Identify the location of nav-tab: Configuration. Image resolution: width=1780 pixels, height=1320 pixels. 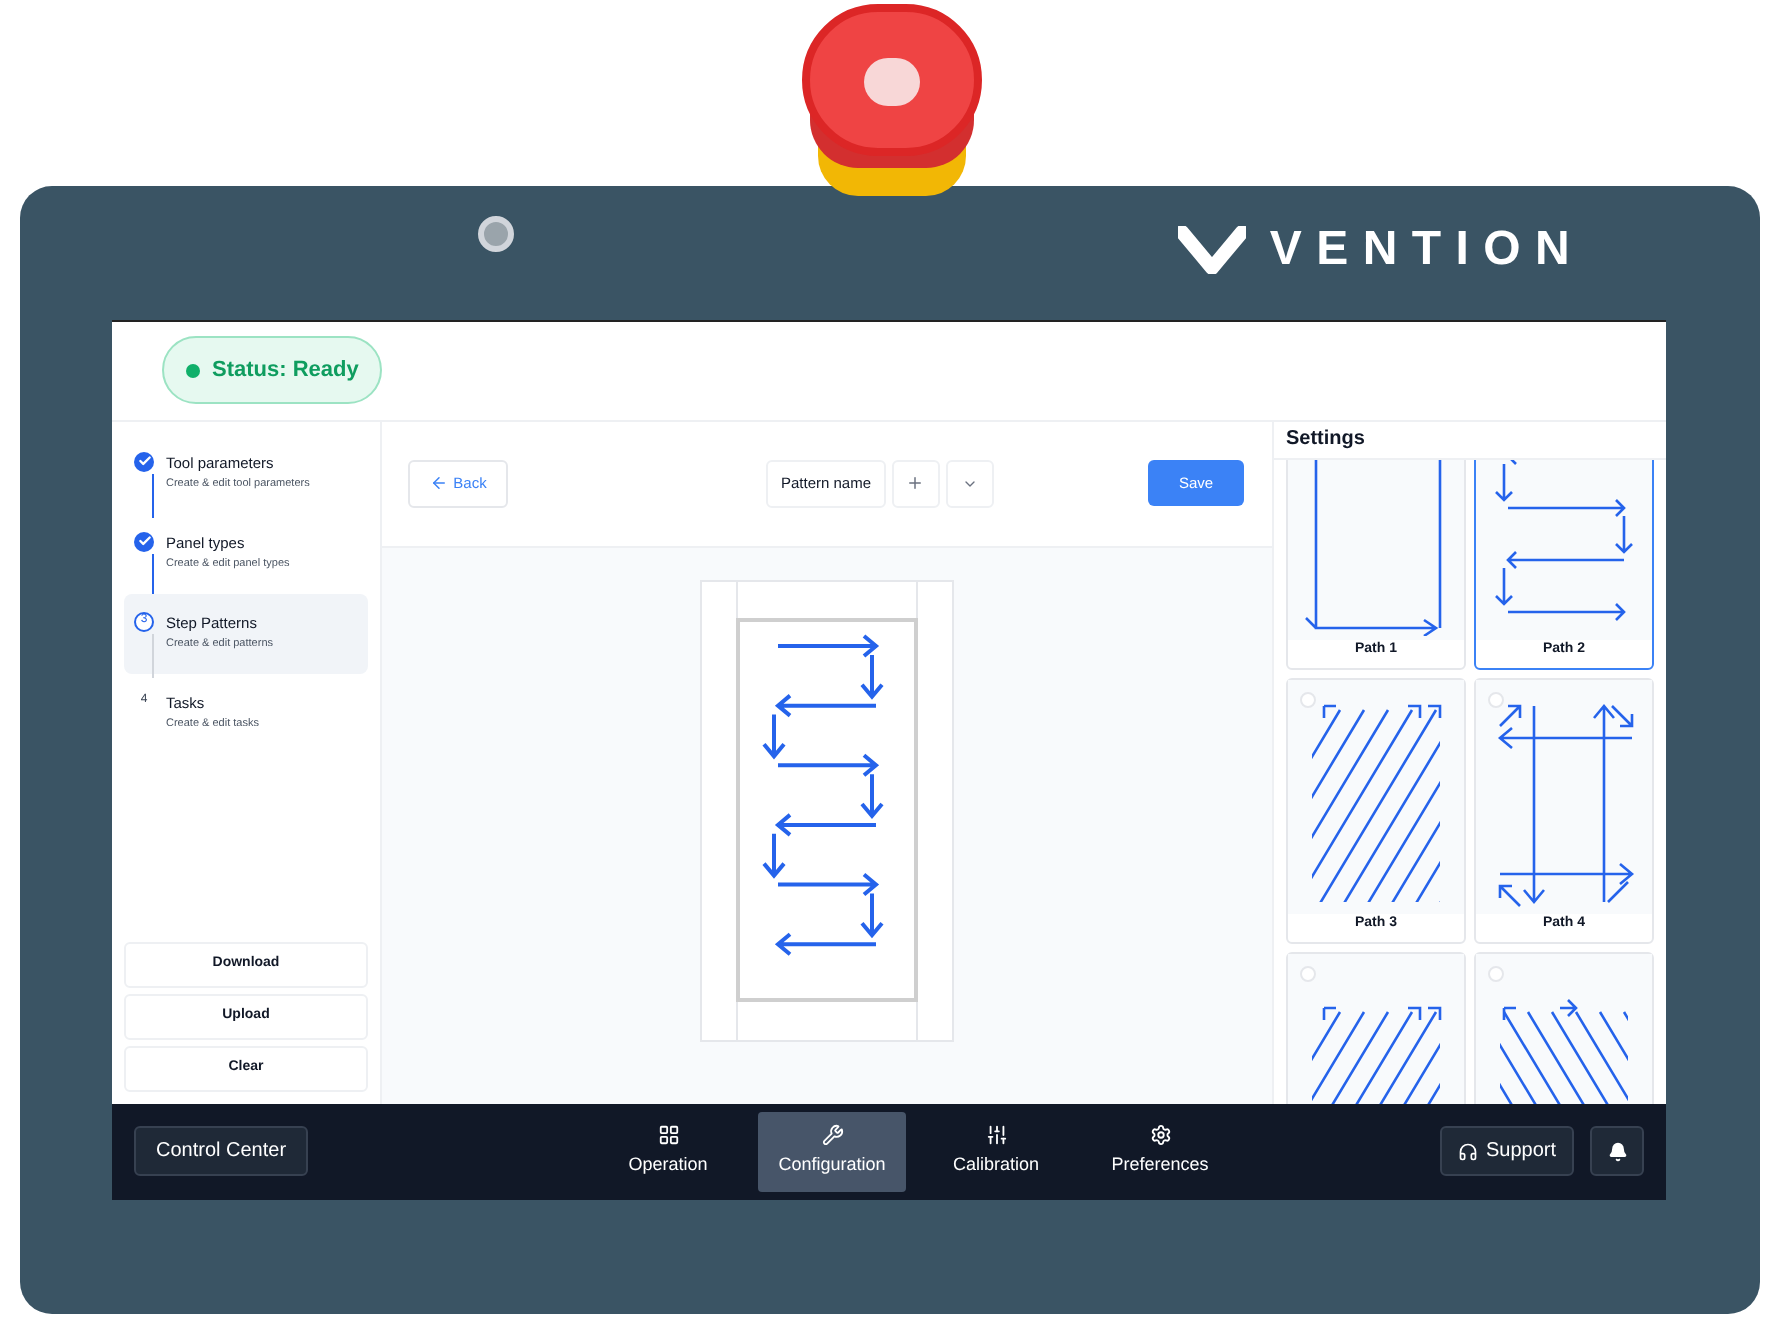
(832, 1151).